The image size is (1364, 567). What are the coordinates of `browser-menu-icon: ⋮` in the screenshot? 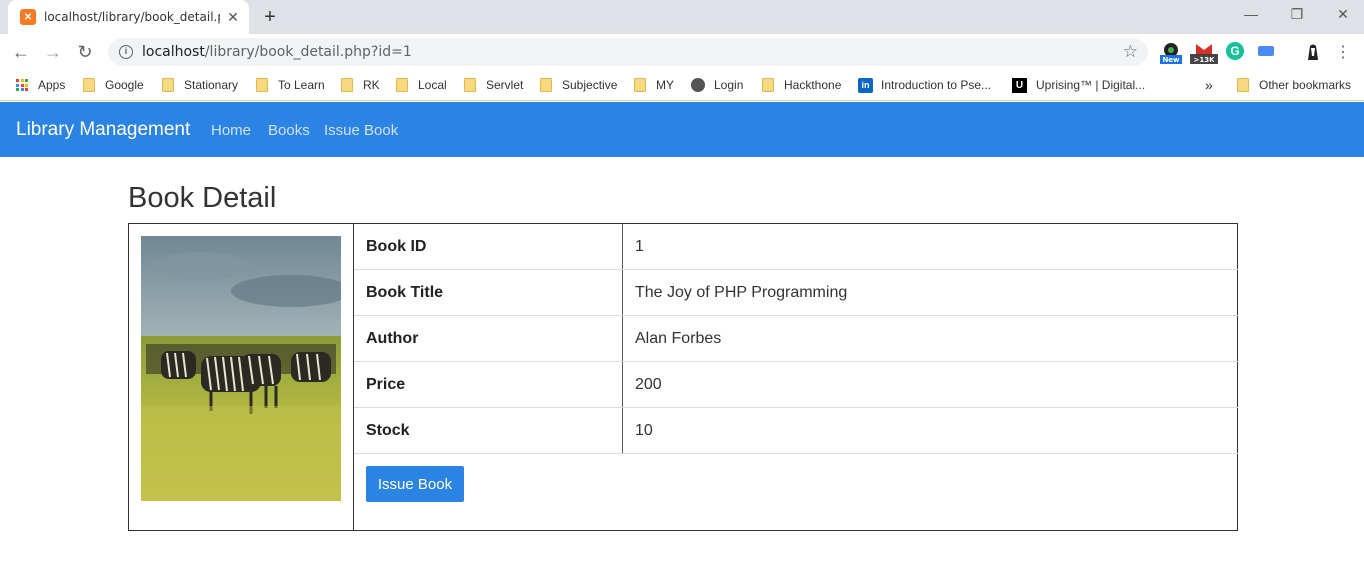 It's located at (1343, 52).